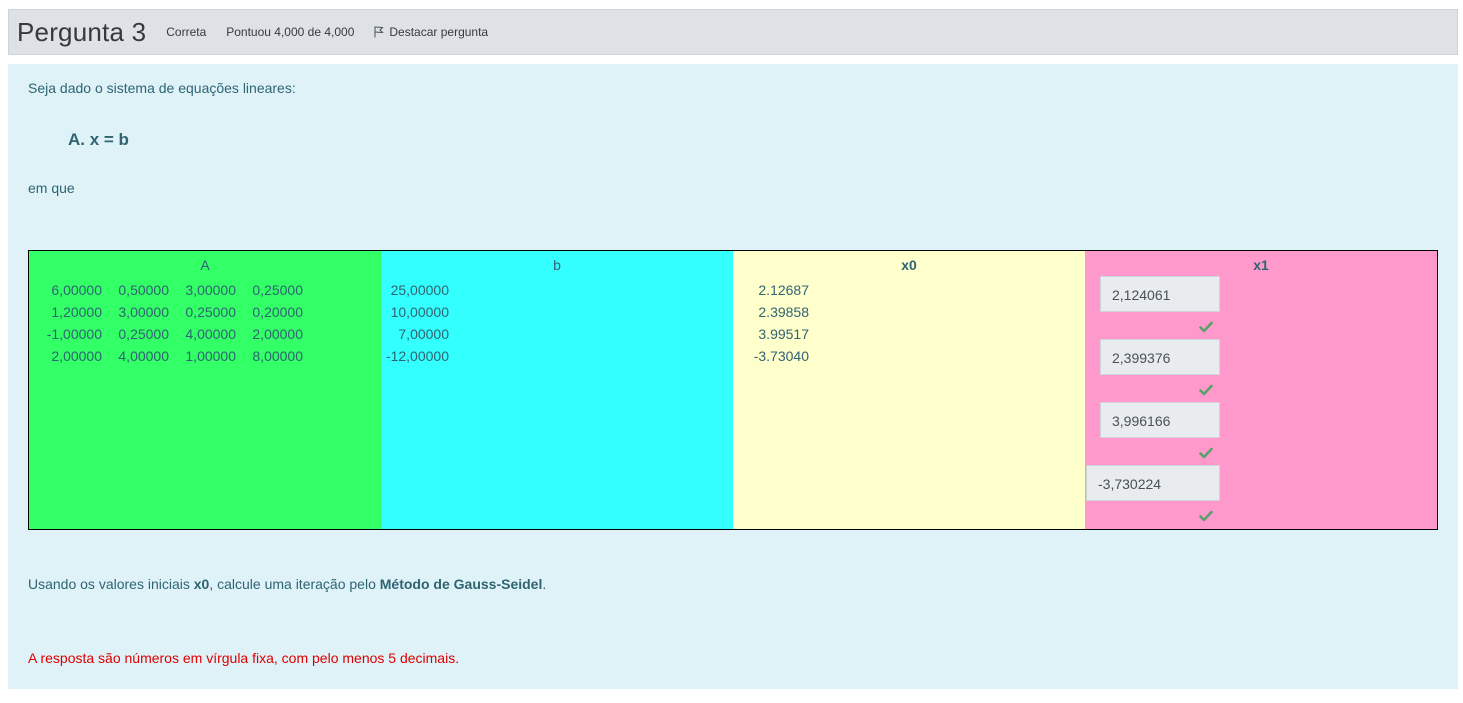  I want to click on matrix-a-row: 6,00000 0,50000 3,00000 0,25000, so click(169, 290).